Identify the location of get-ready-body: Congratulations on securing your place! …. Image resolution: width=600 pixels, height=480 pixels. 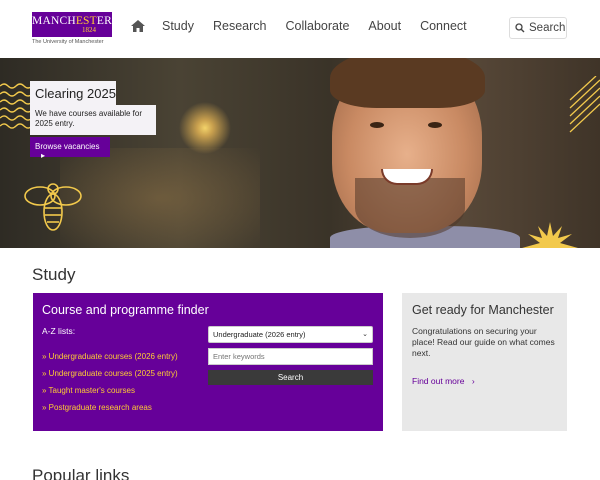
(483, 342).